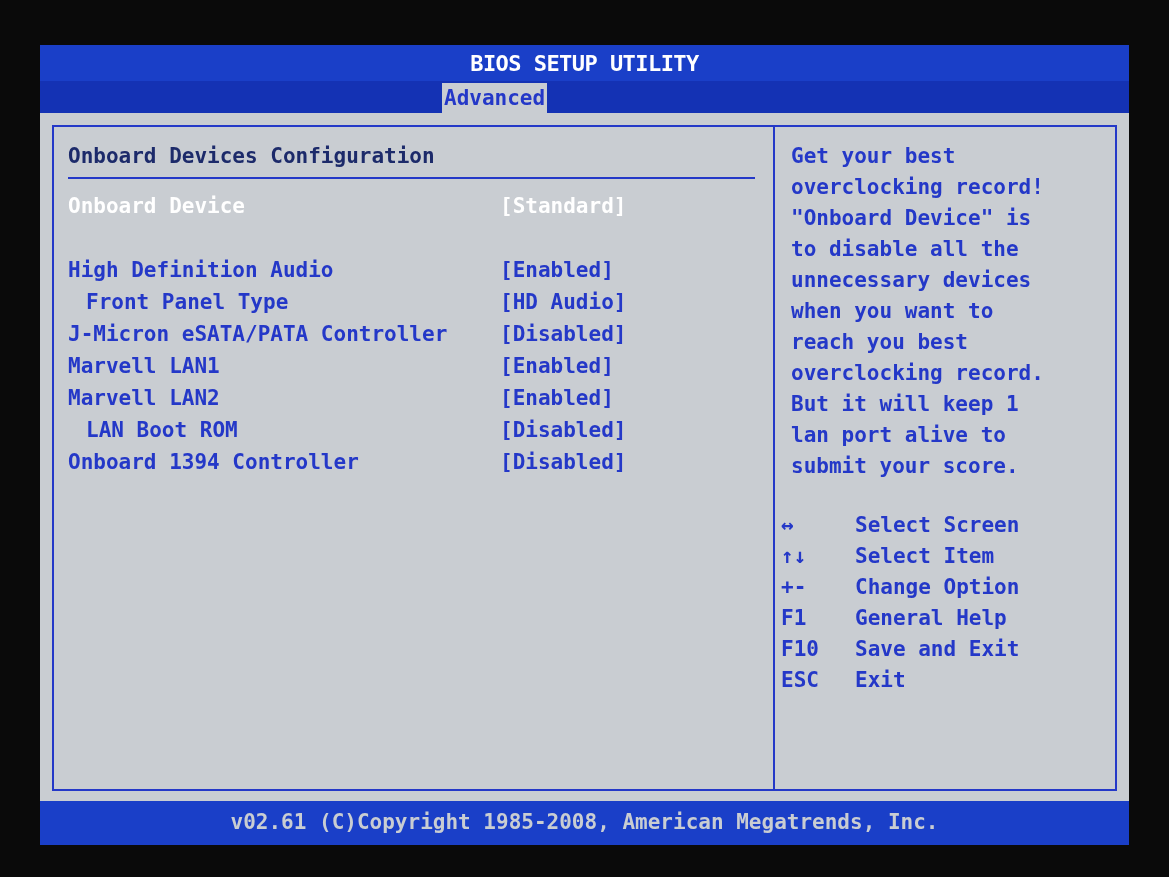  Describe the element at coordinates (284, 463) in the screenshot. I see `setting-label: Onboard 1394 Controller` at that location.